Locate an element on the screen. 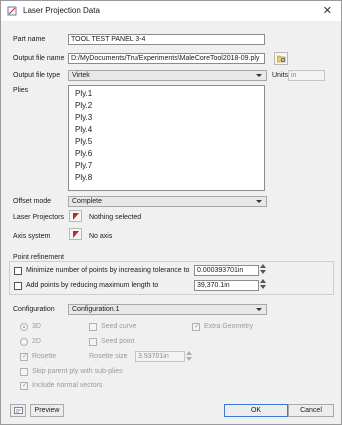  max-length-input: 39,370.1in is located at coordinates (226, 285).